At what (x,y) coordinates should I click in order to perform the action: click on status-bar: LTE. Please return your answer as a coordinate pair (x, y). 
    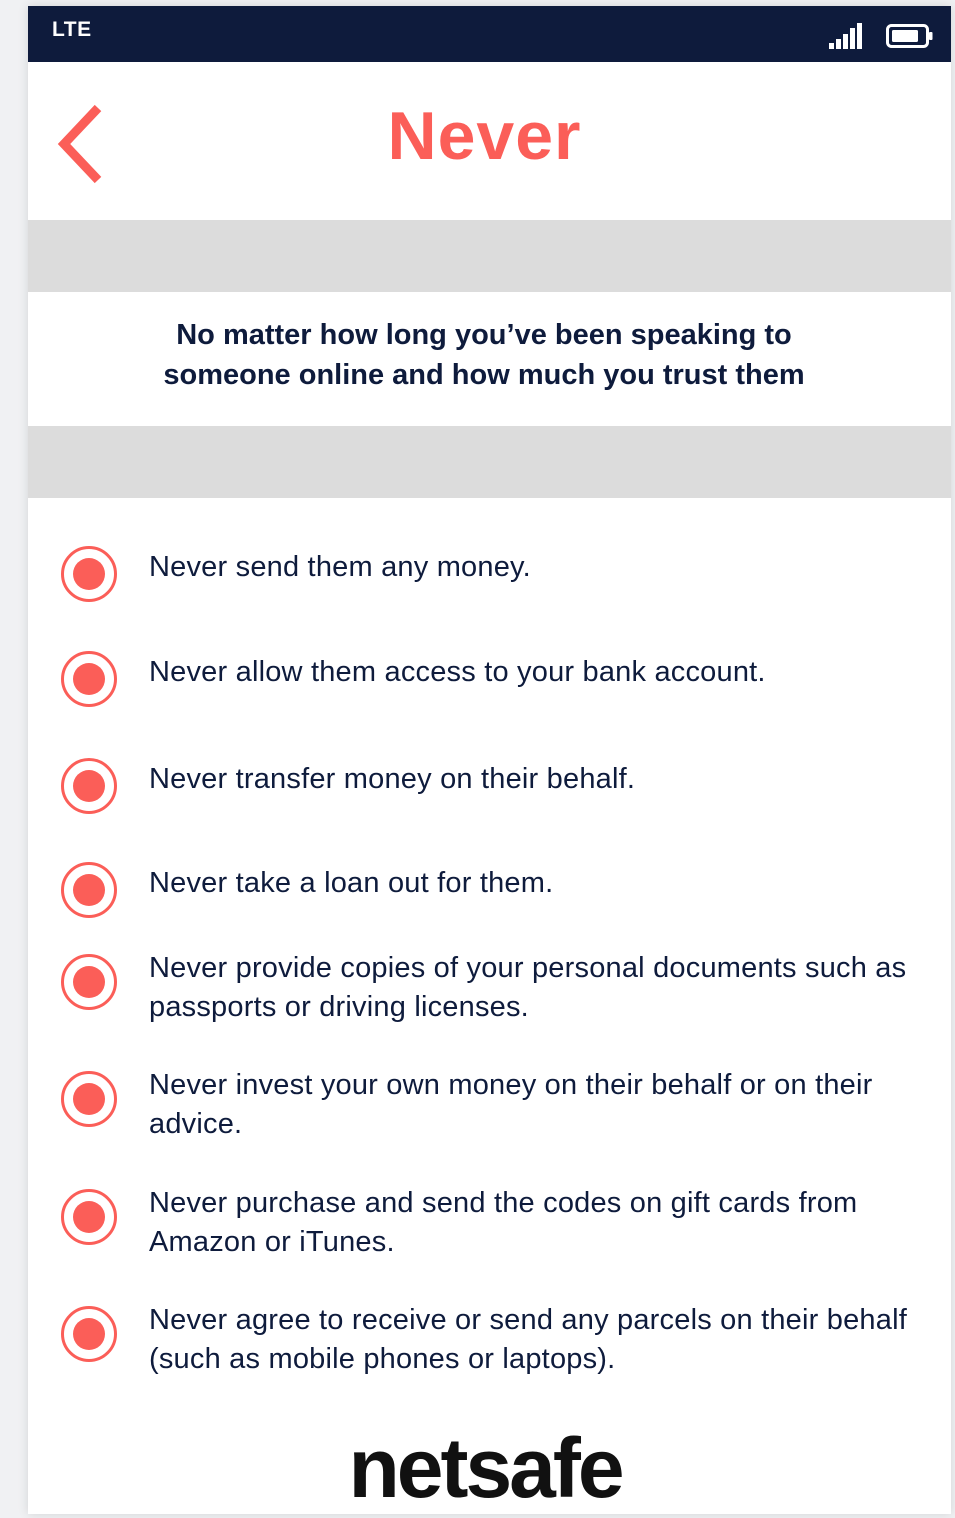
    Looking at the image, I should click on (489, 34).